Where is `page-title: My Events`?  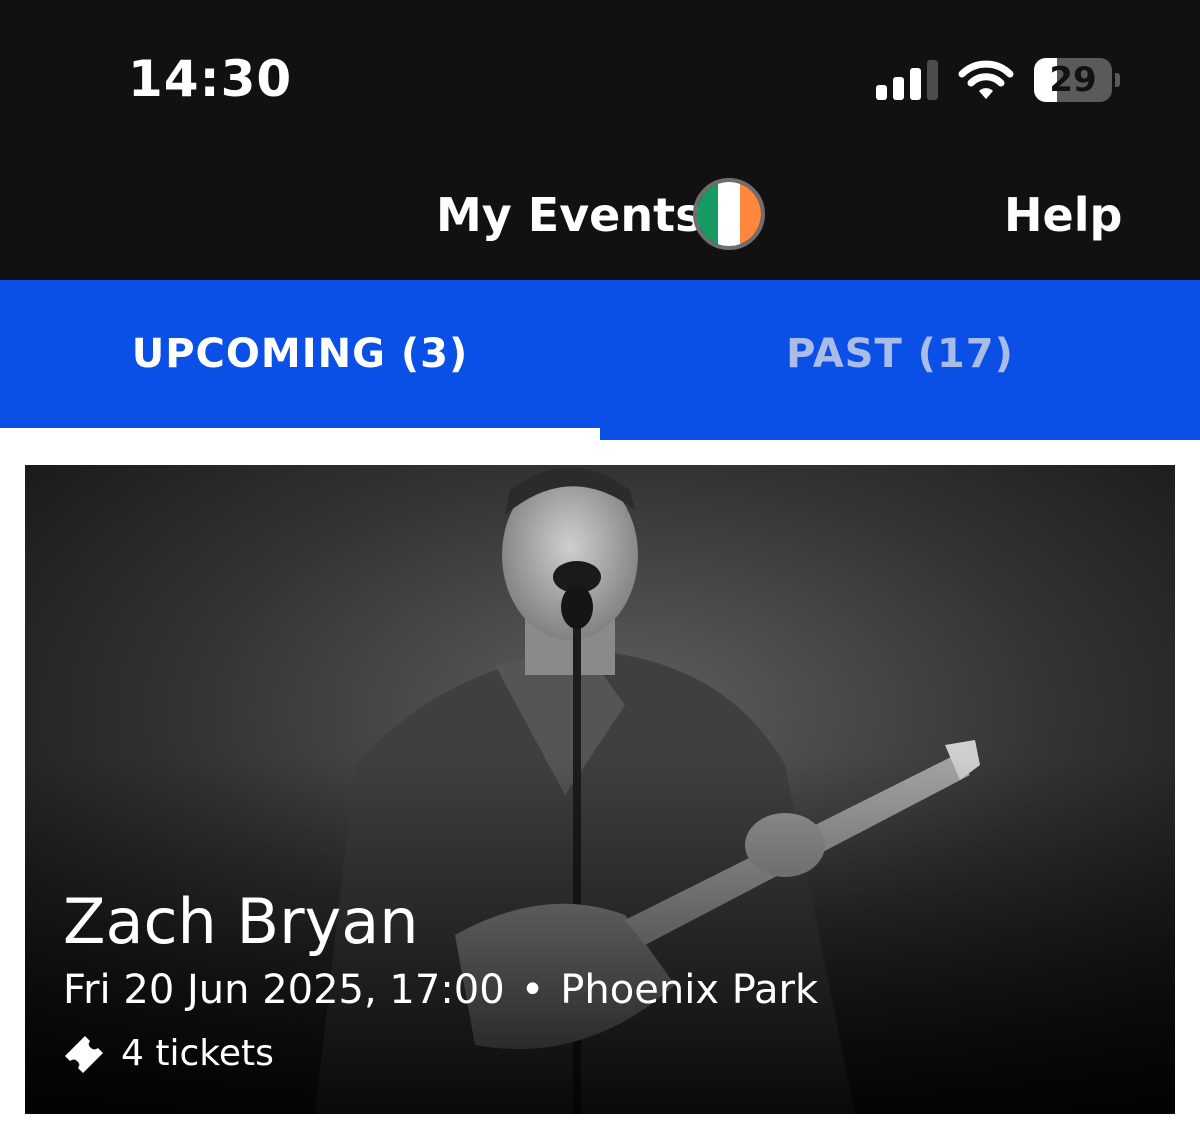
page-title: My Events is located at coordinates (569, 215).